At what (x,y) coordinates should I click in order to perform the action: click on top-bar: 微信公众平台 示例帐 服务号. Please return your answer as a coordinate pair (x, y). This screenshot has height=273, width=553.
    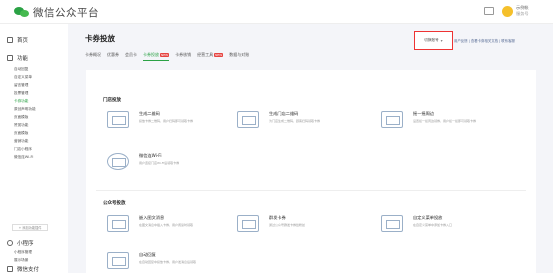
    Looking at the image, I should click on (276, 12).